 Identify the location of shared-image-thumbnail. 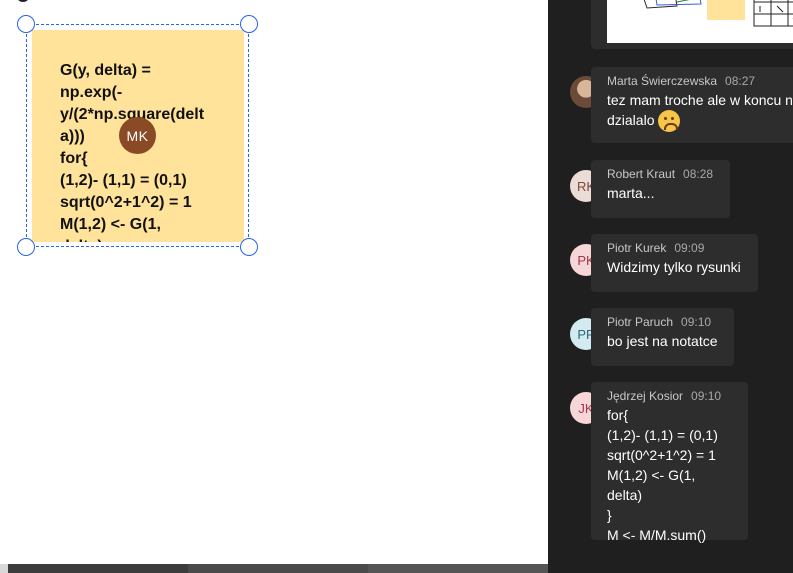
(700, 21).